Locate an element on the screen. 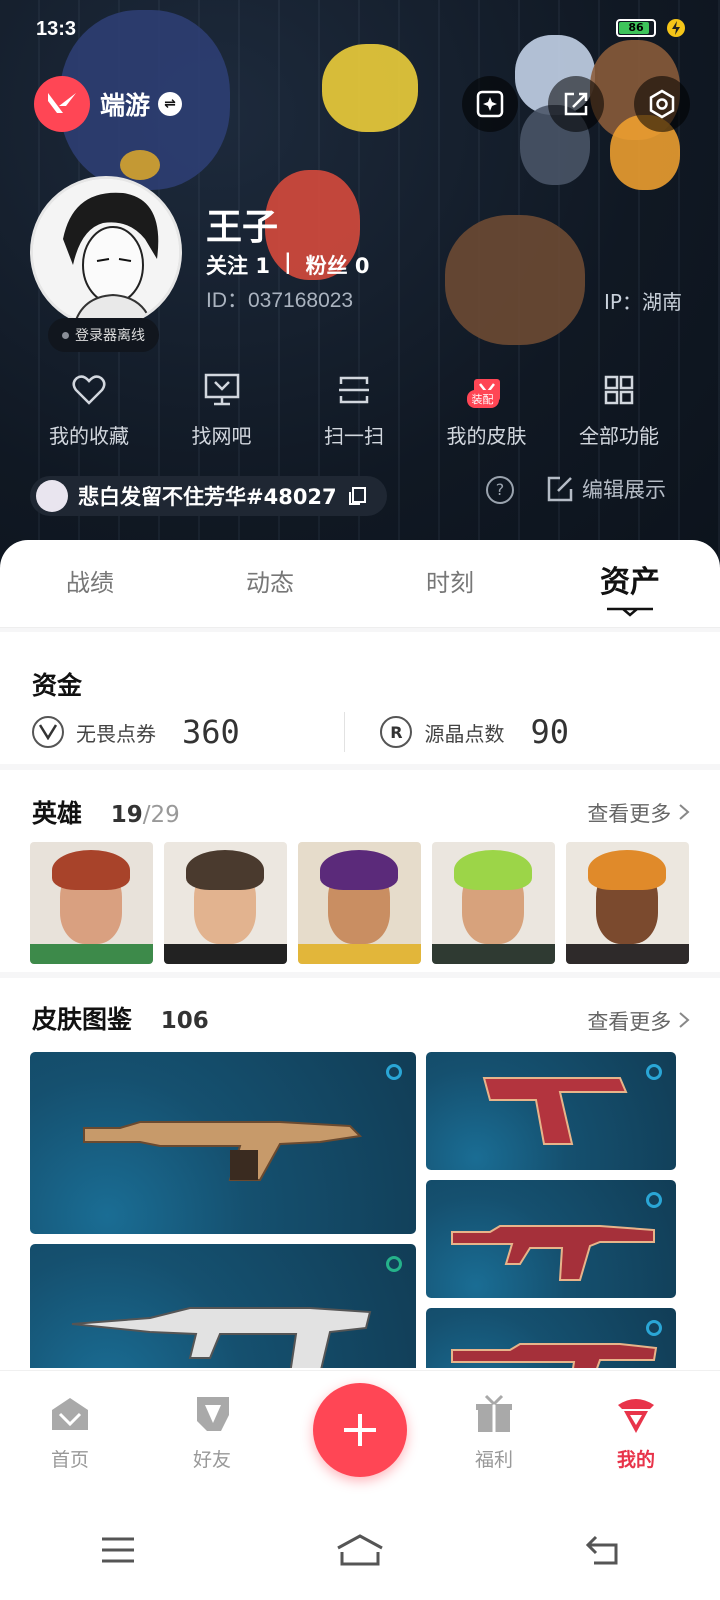  avatar-image is located at coordinates (106, 252).